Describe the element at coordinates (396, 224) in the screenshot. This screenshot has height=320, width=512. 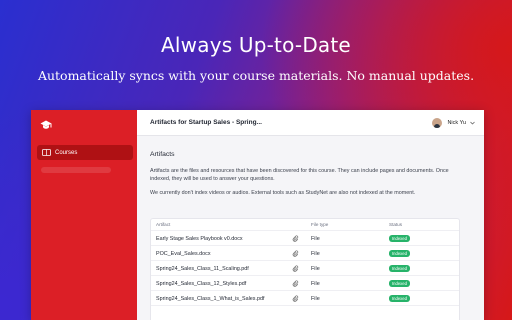
I see `column-status: Status` at that location.